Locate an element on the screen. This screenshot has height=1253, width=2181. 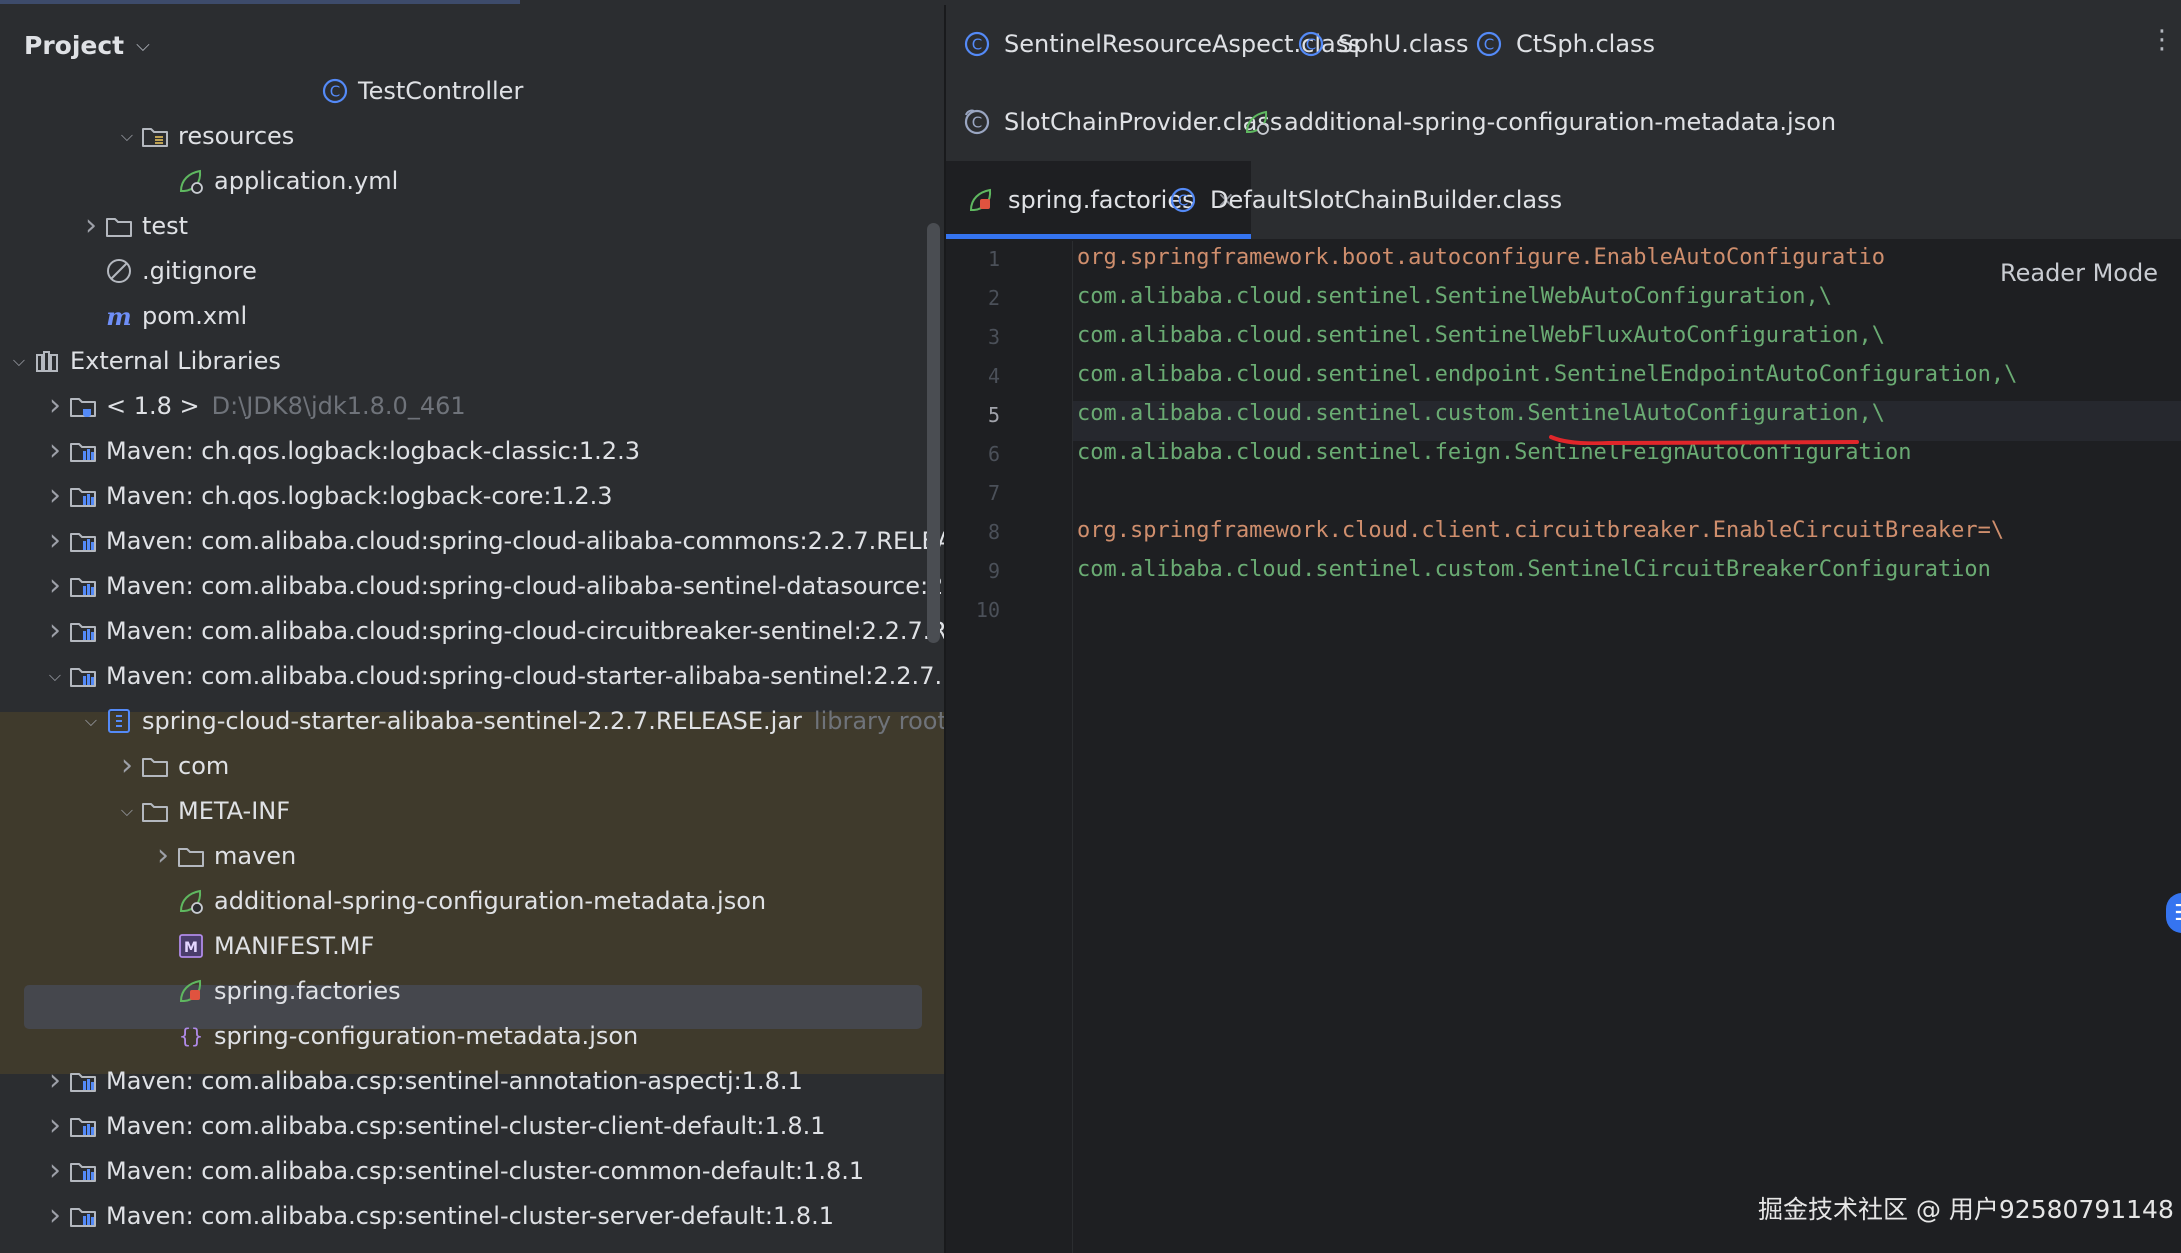
editor-tab: C SphU.class is located at coordinates (1382, 44).